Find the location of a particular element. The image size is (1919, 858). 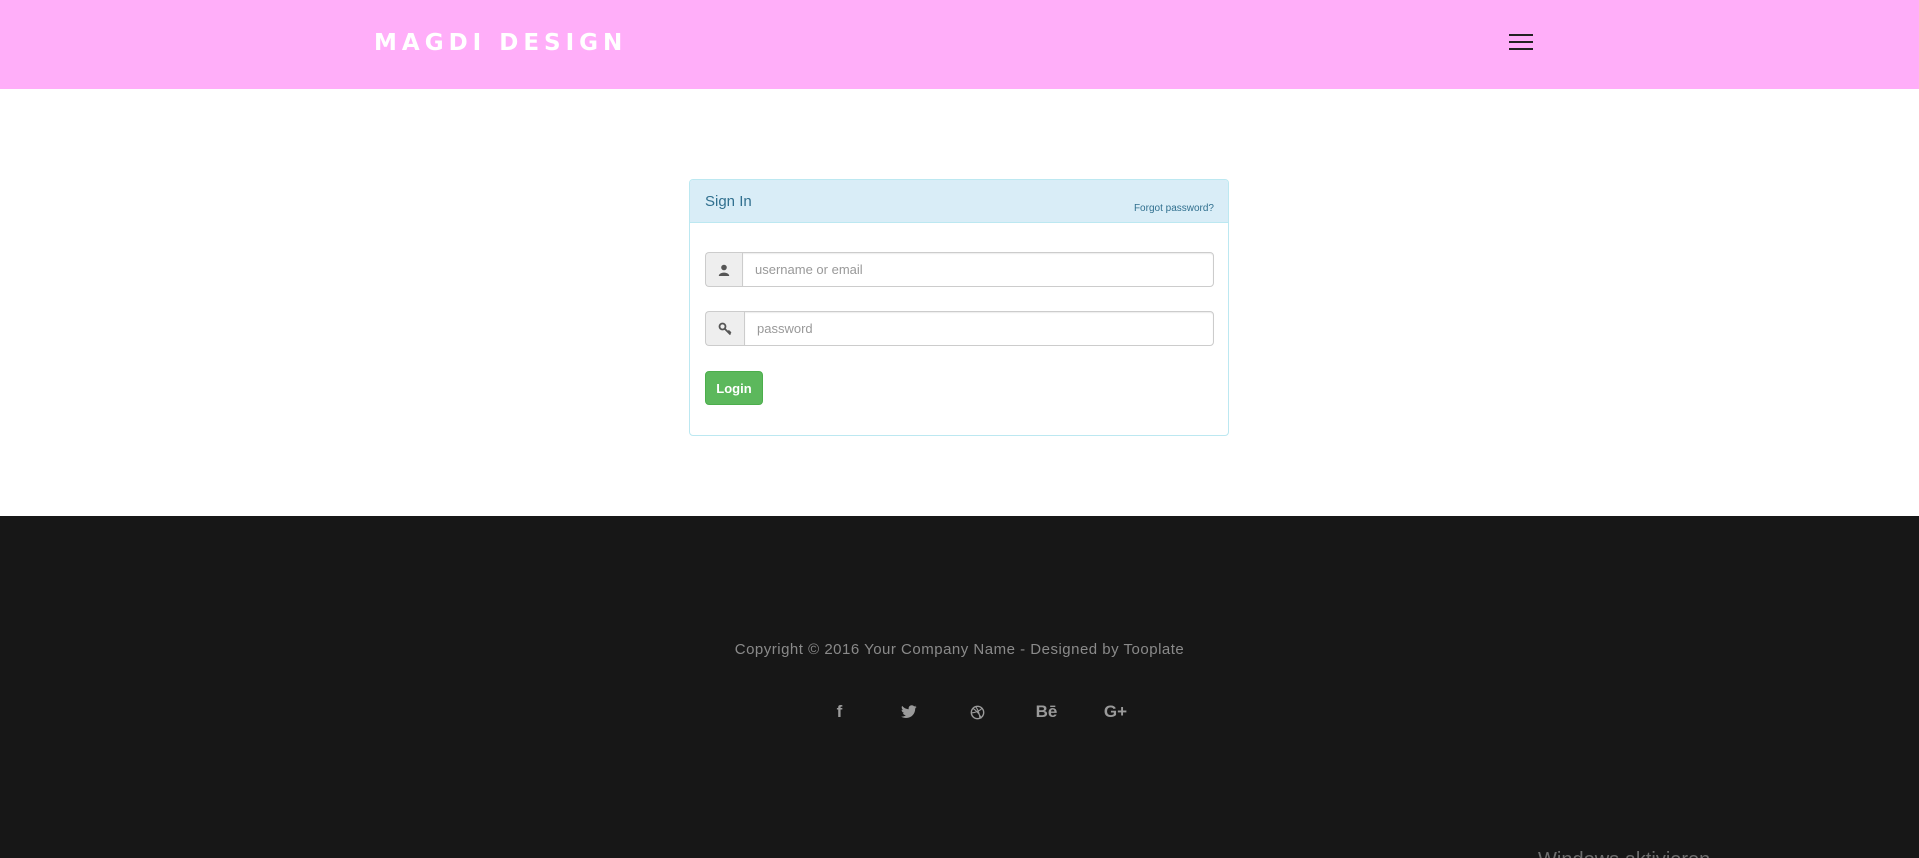

behance-glyph: Bē is located at coordinates (1046, 711).